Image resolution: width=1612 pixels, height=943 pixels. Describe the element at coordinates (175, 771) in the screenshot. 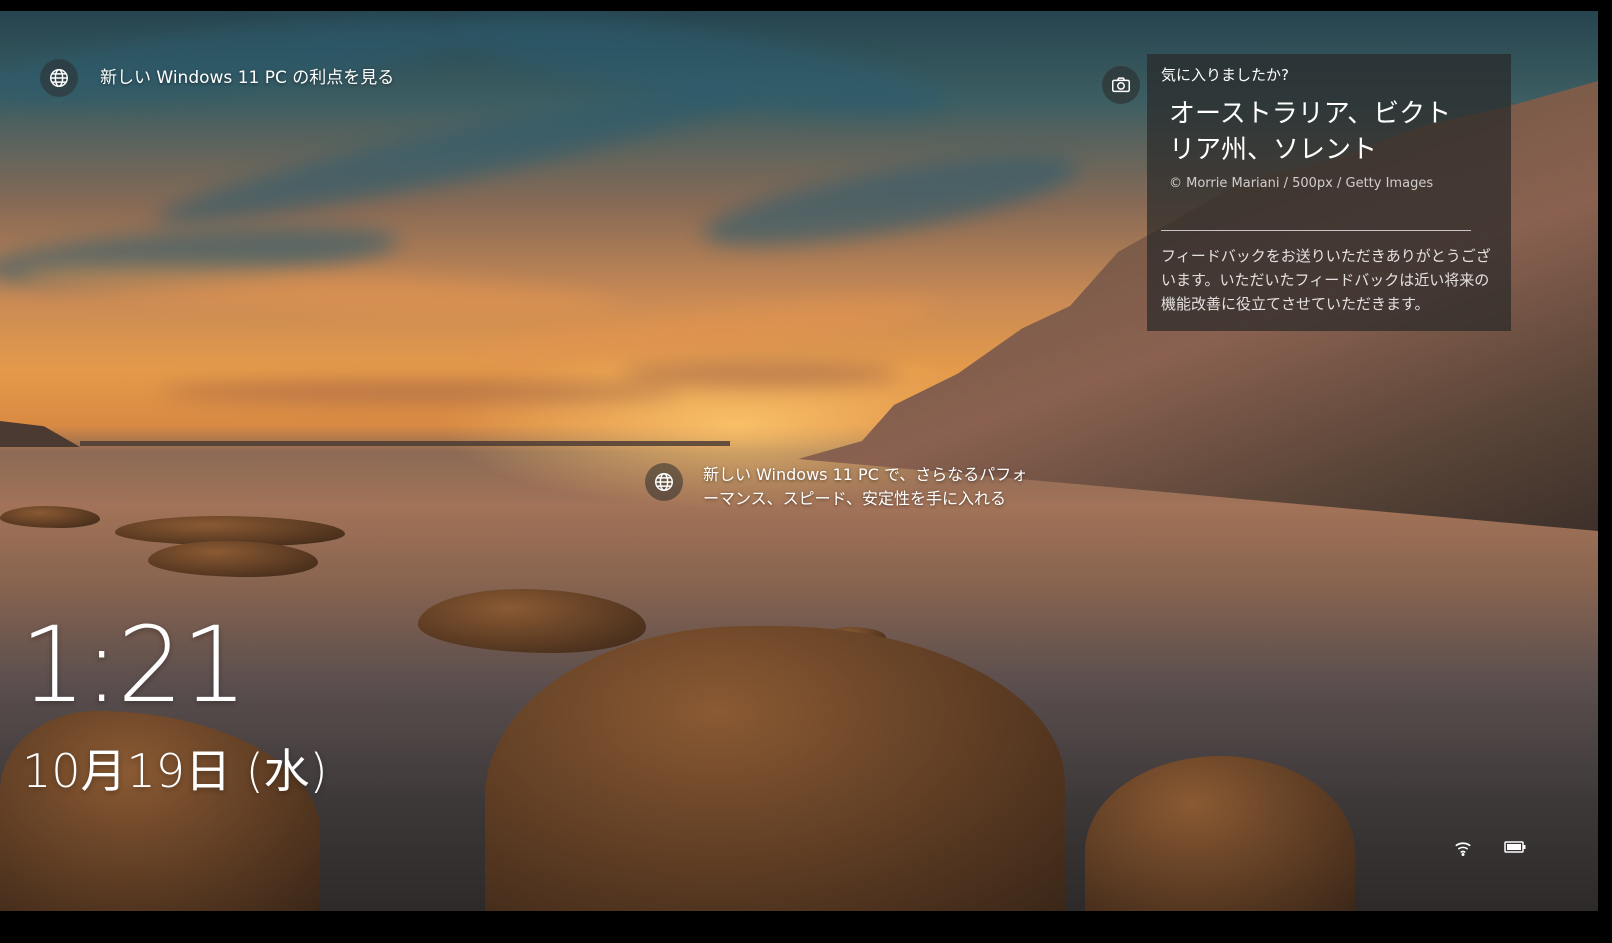

I see `lock-clock-date: 10月19日 (水)` at that location.